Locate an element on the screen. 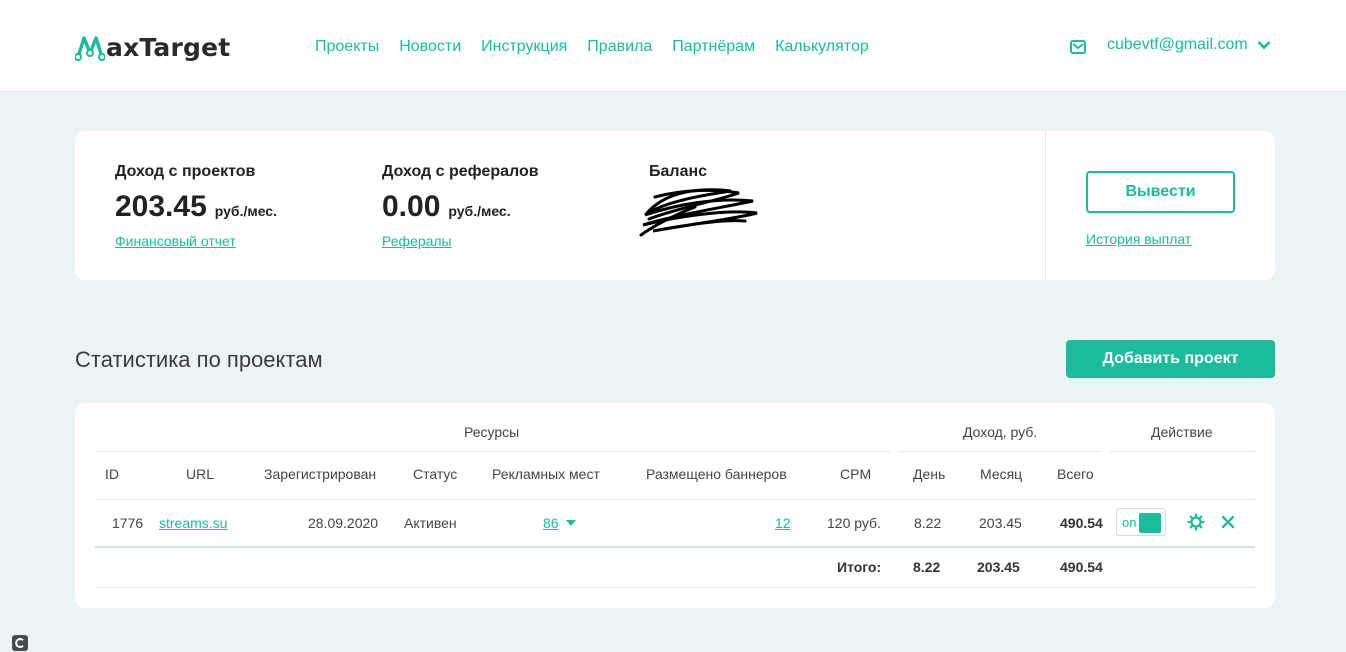 Image resolution: width=1346 pixels, height=652 pixels. row-total: 490.54 is located at coordinates (1081, 523).